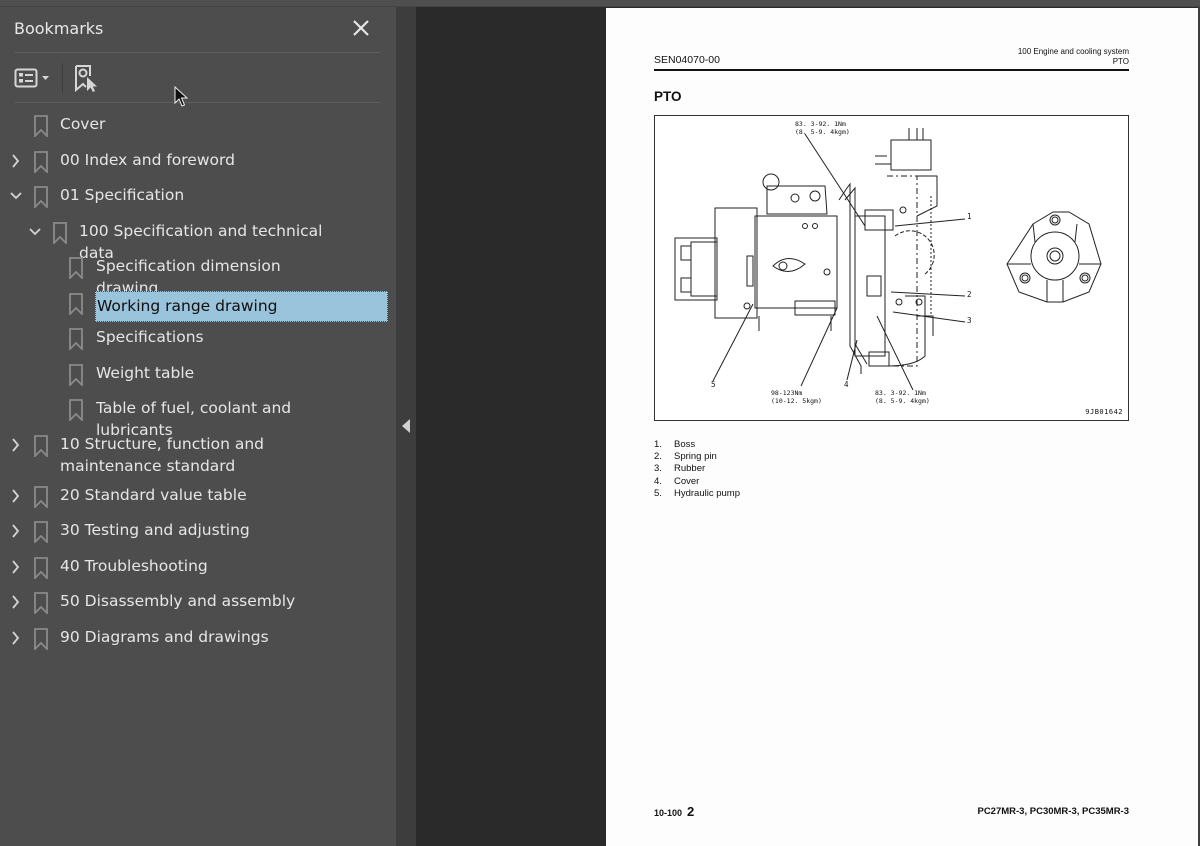  I want to click on legend-item: 3. Rubber, so click(697, 469).